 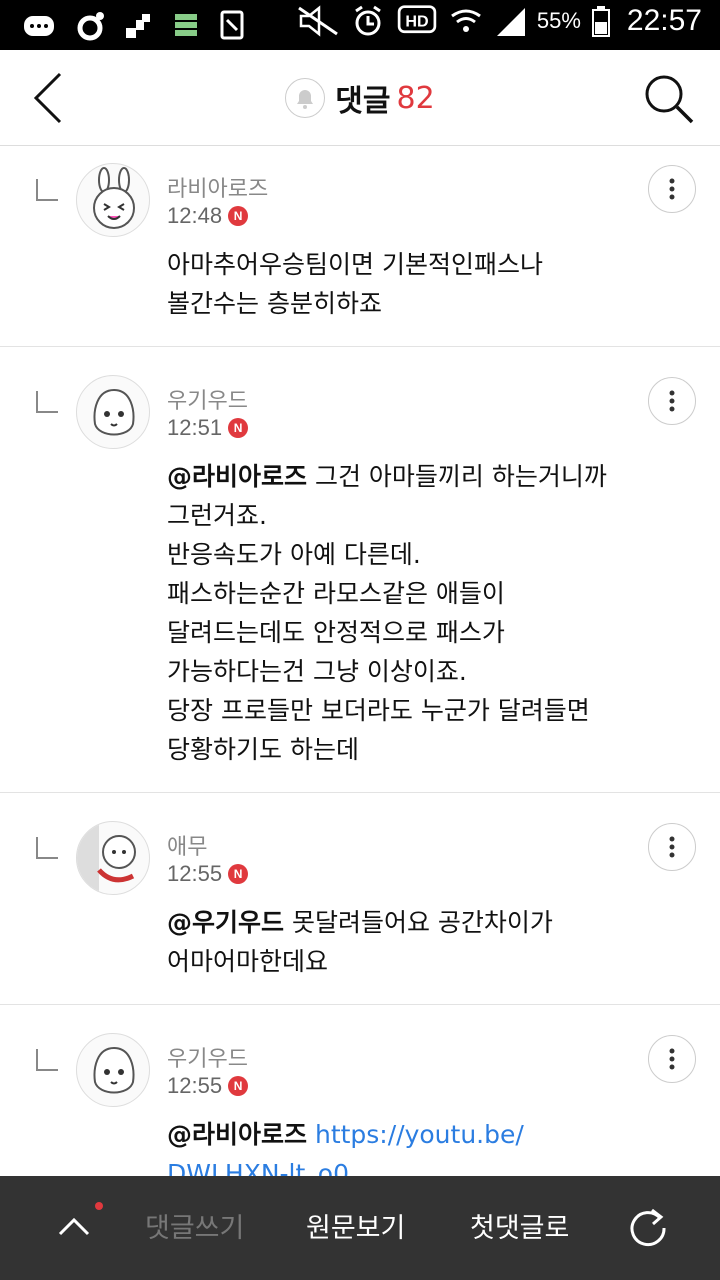 I want to click on comment-text: @우기우드 못달려들어요 공간차이가 어마어마한데요, so click(x=423, y=942).